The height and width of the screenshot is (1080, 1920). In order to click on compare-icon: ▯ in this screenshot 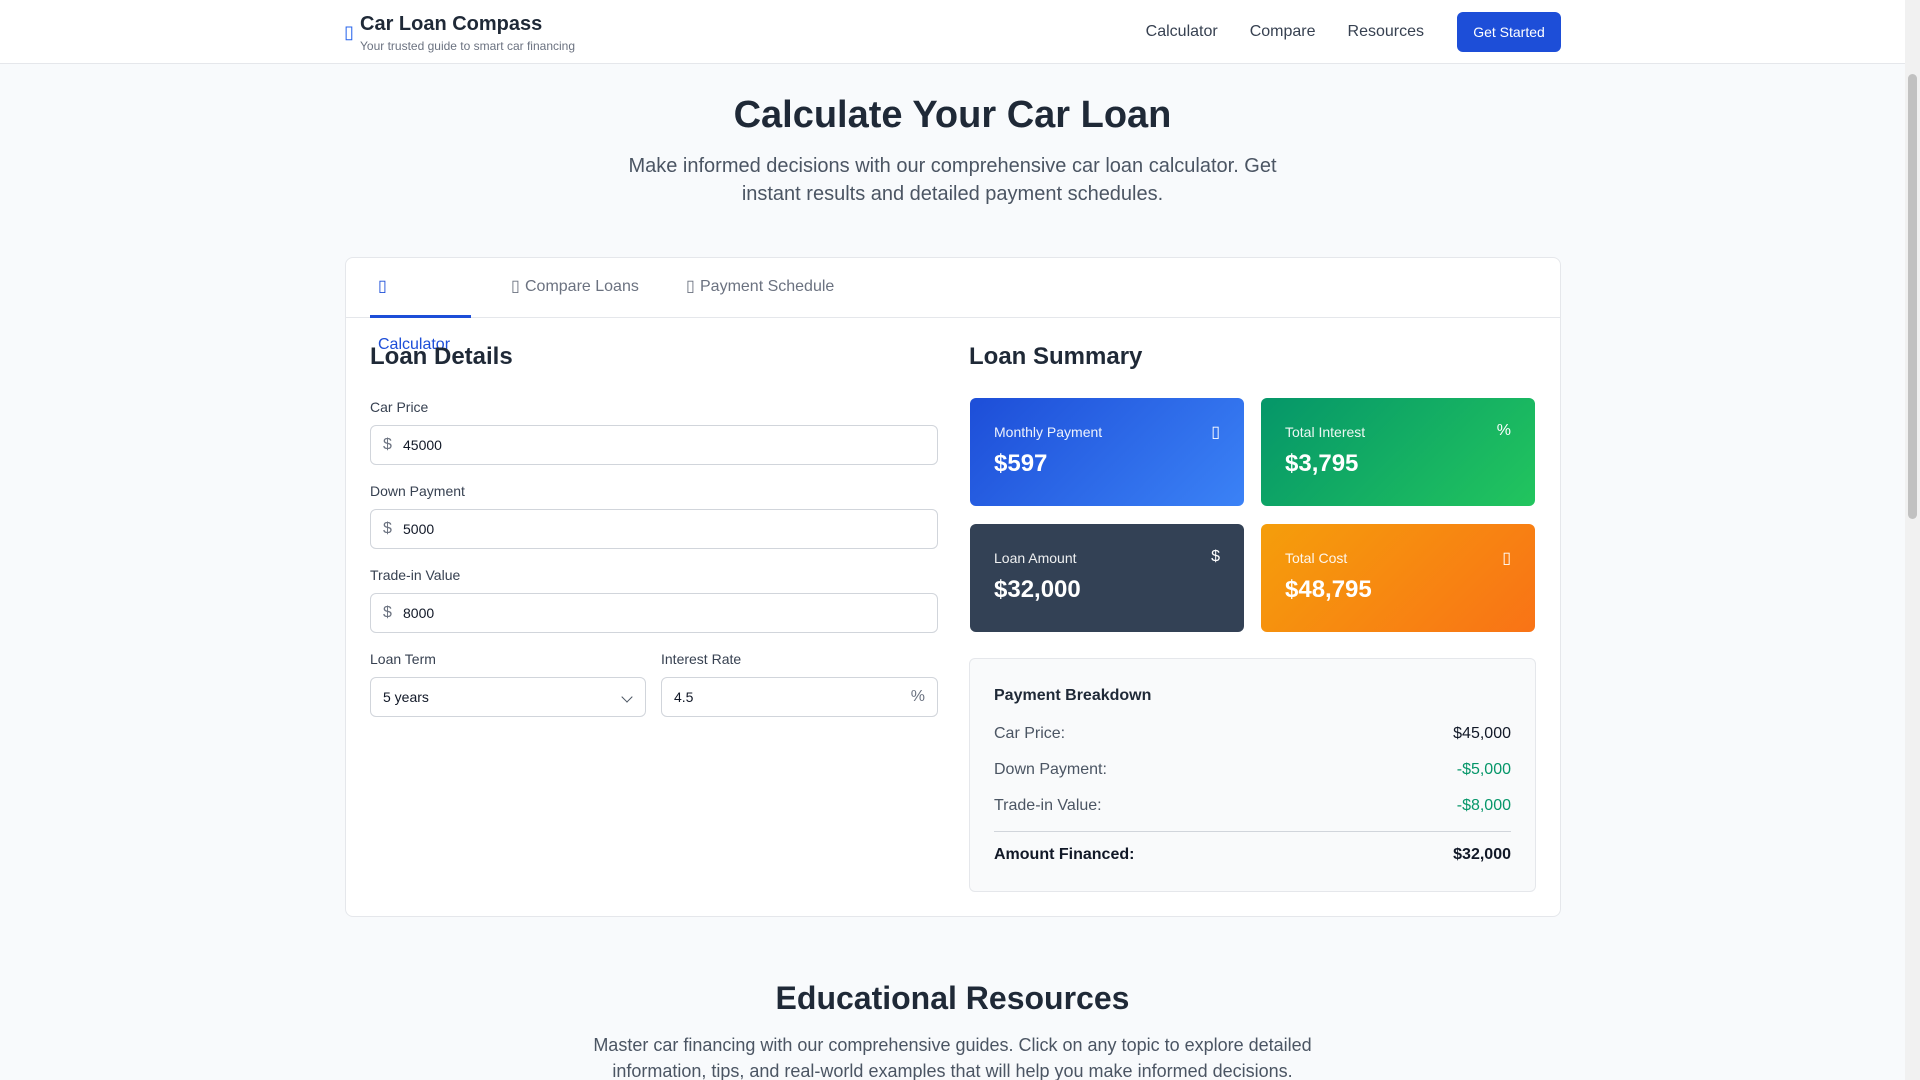, I will do `click(515, 286)`.